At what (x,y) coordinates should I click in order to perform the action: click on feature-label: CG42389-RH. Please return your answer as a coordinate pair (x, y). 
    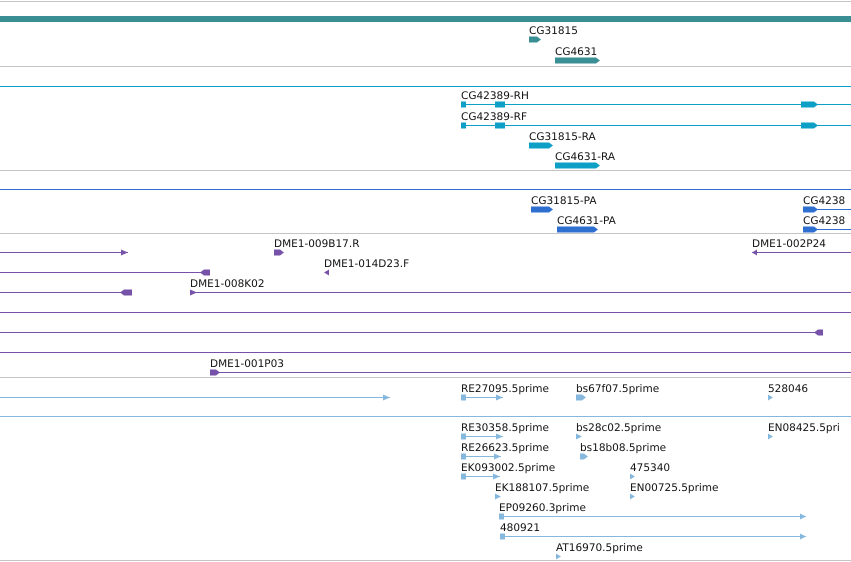
    Looking at the image, I should click on (495, 96).